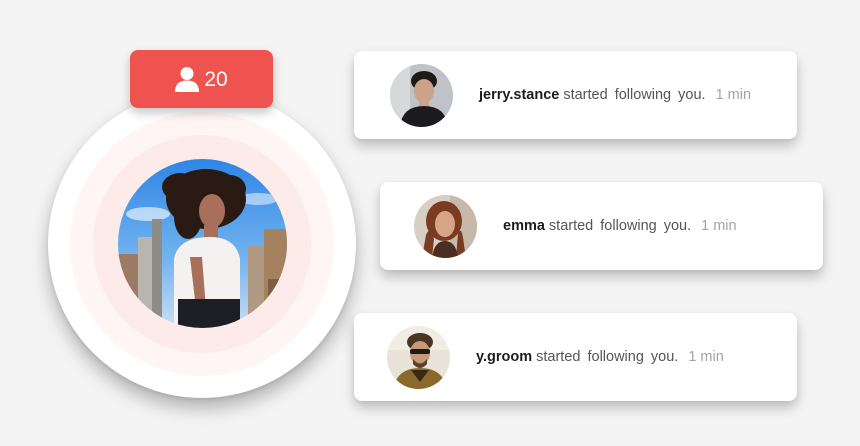 This screenshot has height=446, width=860. What do you see at coordinates (504, 357) in the screenshot?
I see `username: y.groom` at bounding box center [504, 357].